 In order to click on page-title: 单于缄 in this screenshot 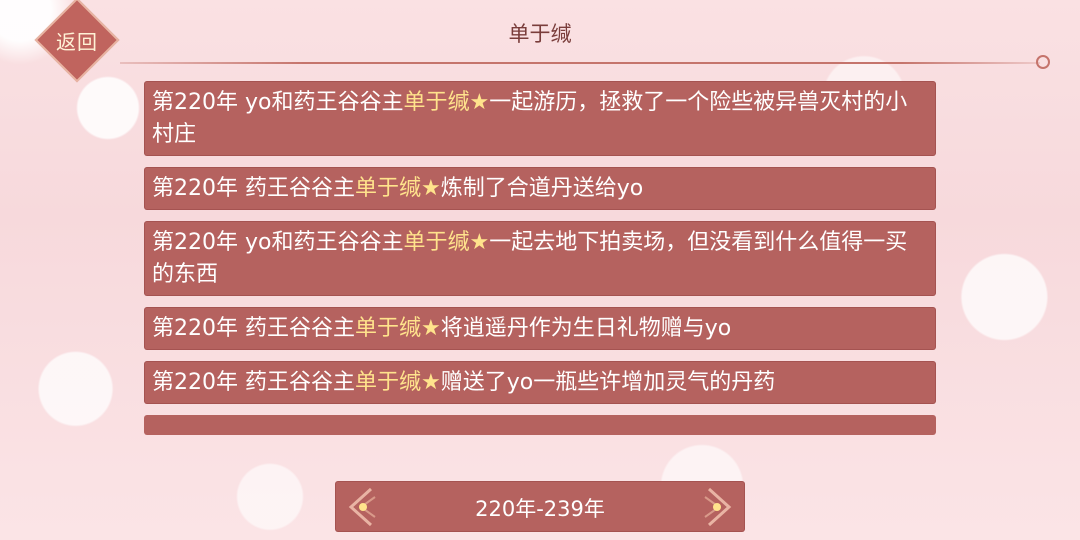, I will do `click(540, 34)`.